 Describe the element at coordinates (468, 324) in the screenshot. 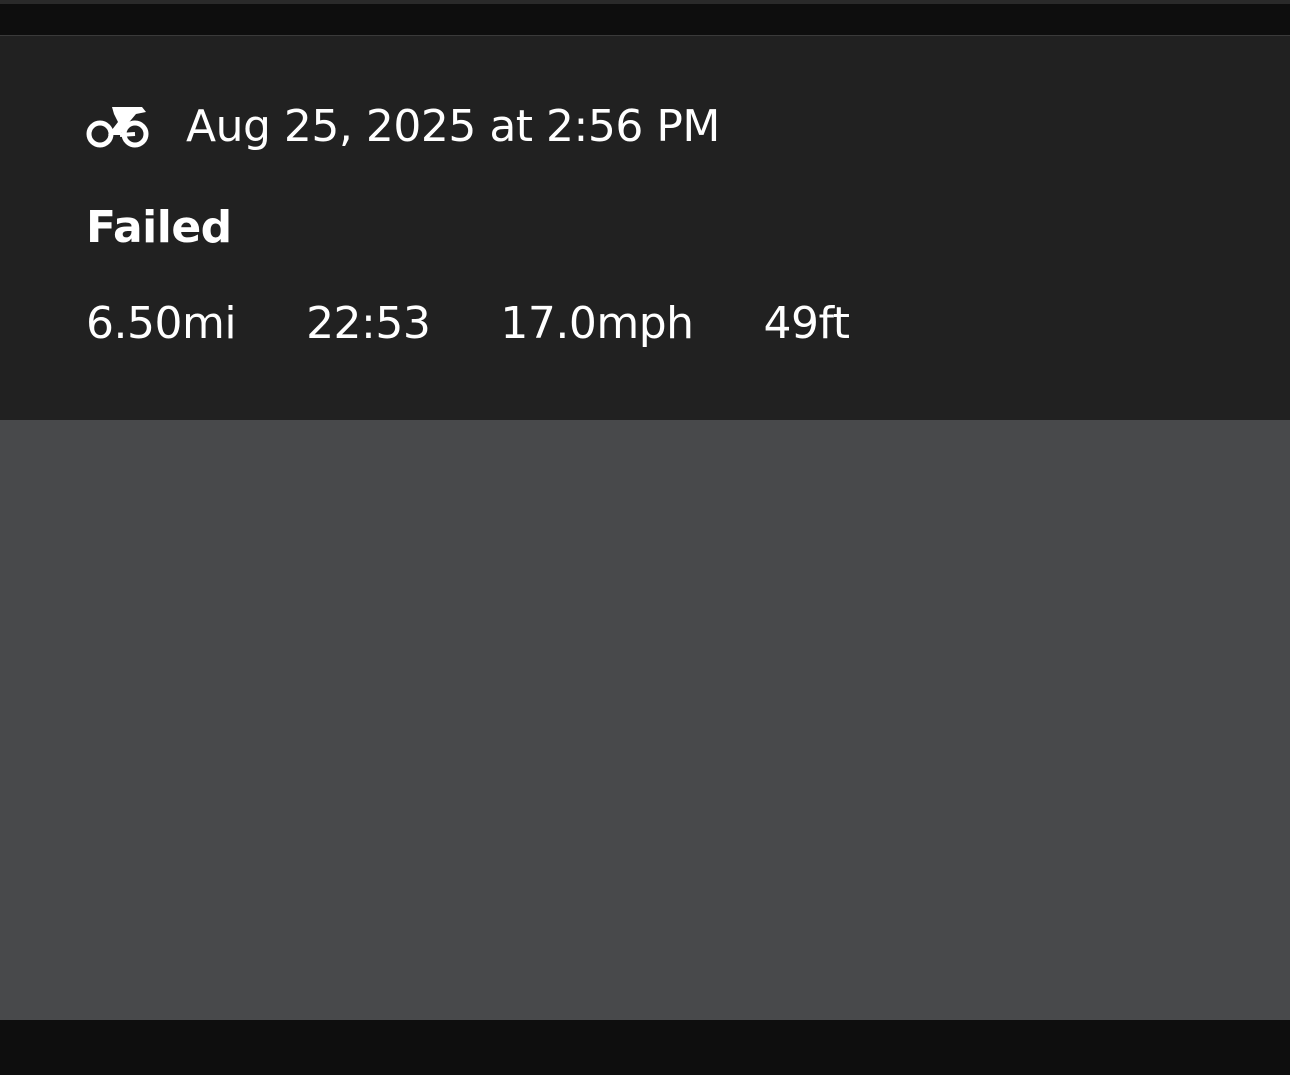

I see `activity-stats: 6.50mi 22:53 17.0mph 49ft` at that location.